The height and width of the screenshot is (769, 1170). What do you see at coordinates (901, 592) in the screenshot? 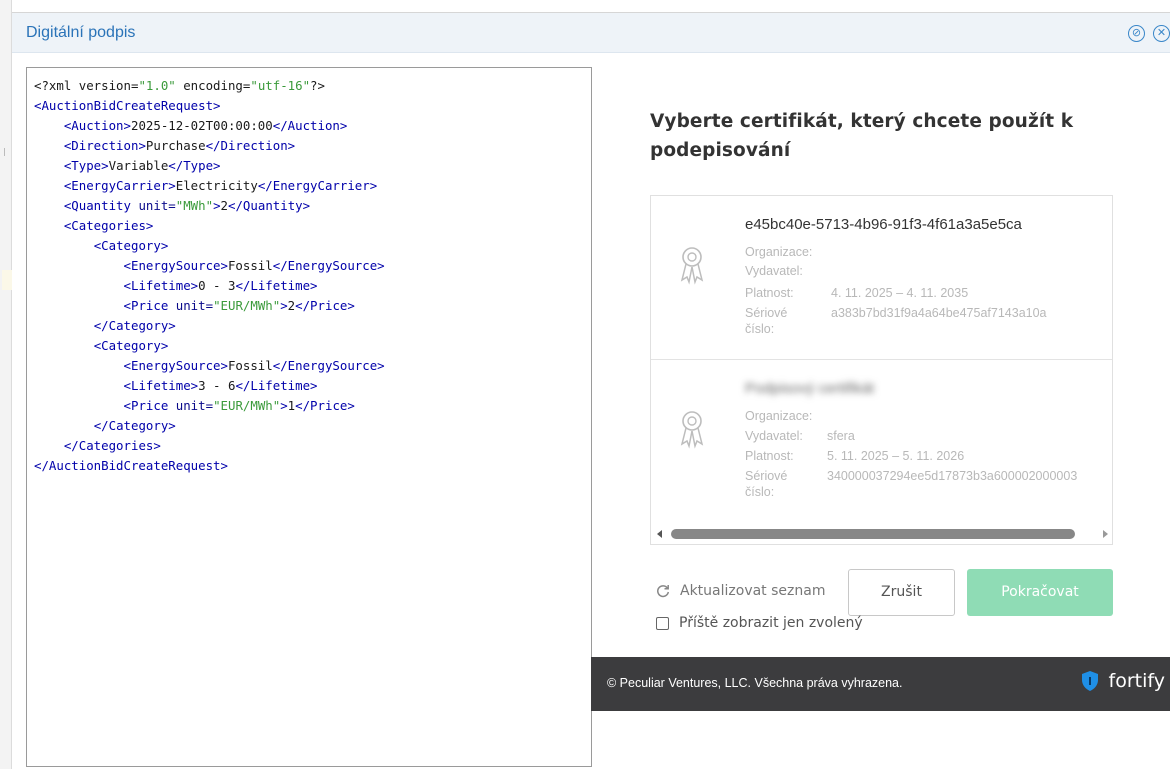
I see `cancel-button: Zrušit` at bounding box center [901, 592].